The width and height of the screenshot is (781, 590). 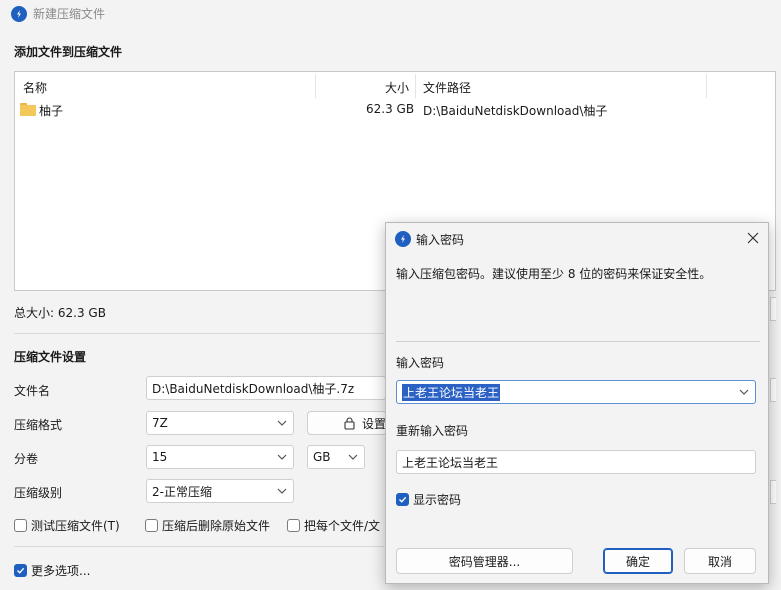 I want to click on test-archive-checkbox: 测试压缩文件(T), so click(x=67, y=525).